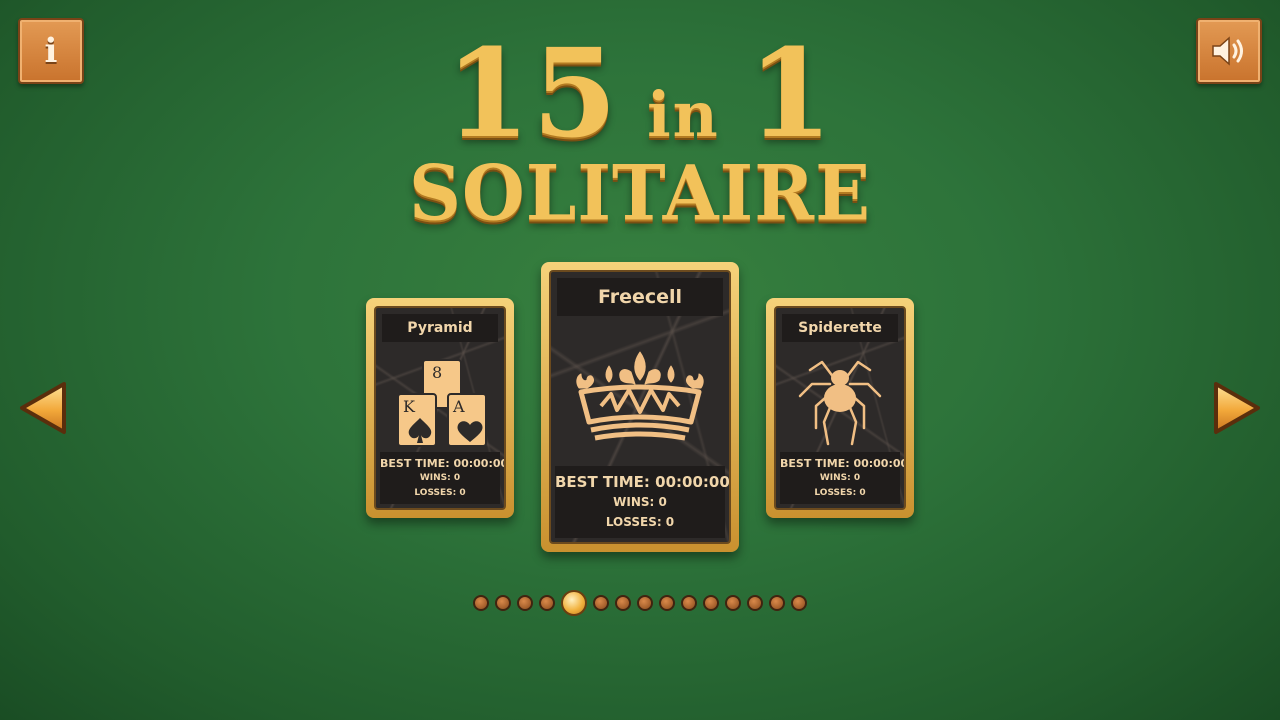  Describe the element at coordinates (574, 603) in the screenshot. I see `pager-dot-active` at that location.